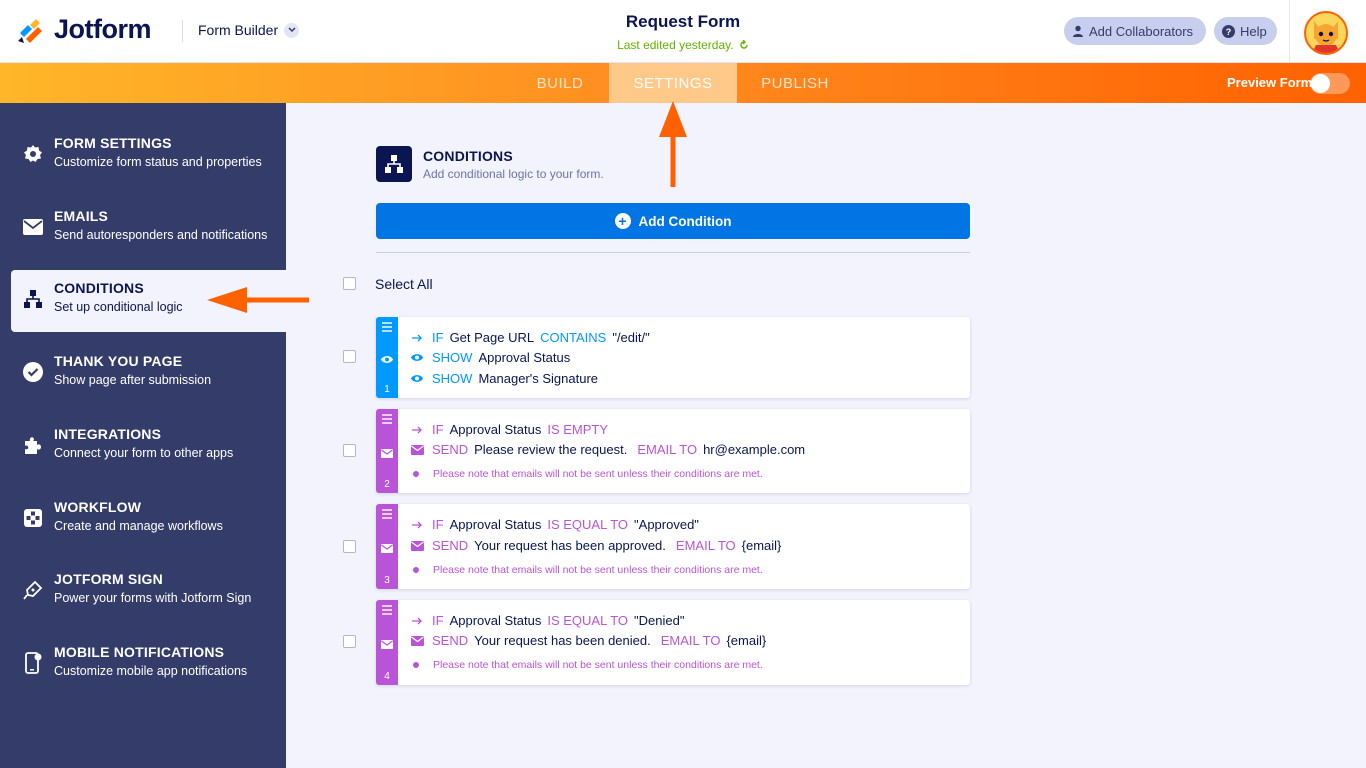 The image size is (1366, 768). Describe the element at coordinates (795, 83) in the screenshot. I see `tab-publish: PUBLISH` at that location.